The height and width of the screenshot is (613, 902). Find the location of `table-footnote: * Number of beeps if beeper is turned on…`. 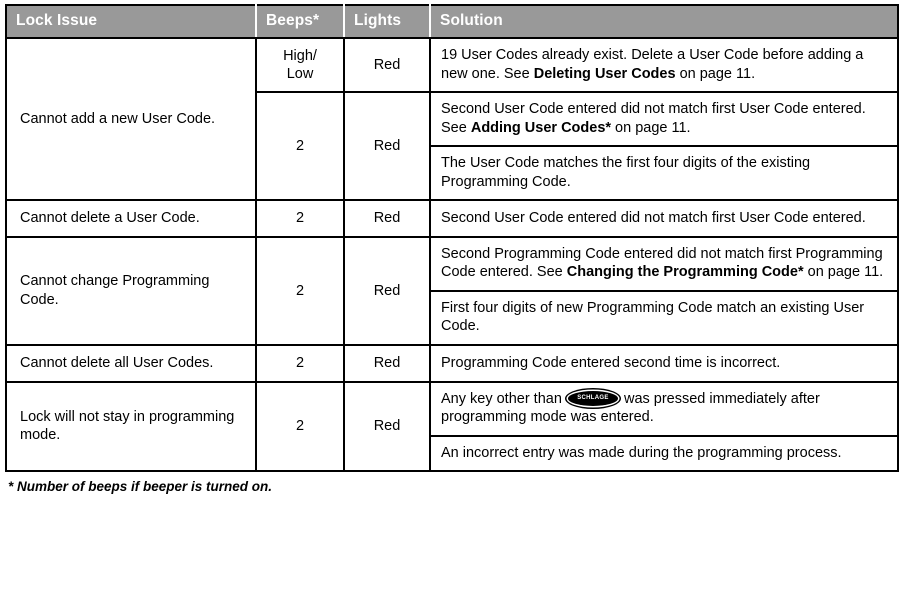

table-footnote: * Number of beeps if beeper is turned on… is located at coordinates (140, 487).